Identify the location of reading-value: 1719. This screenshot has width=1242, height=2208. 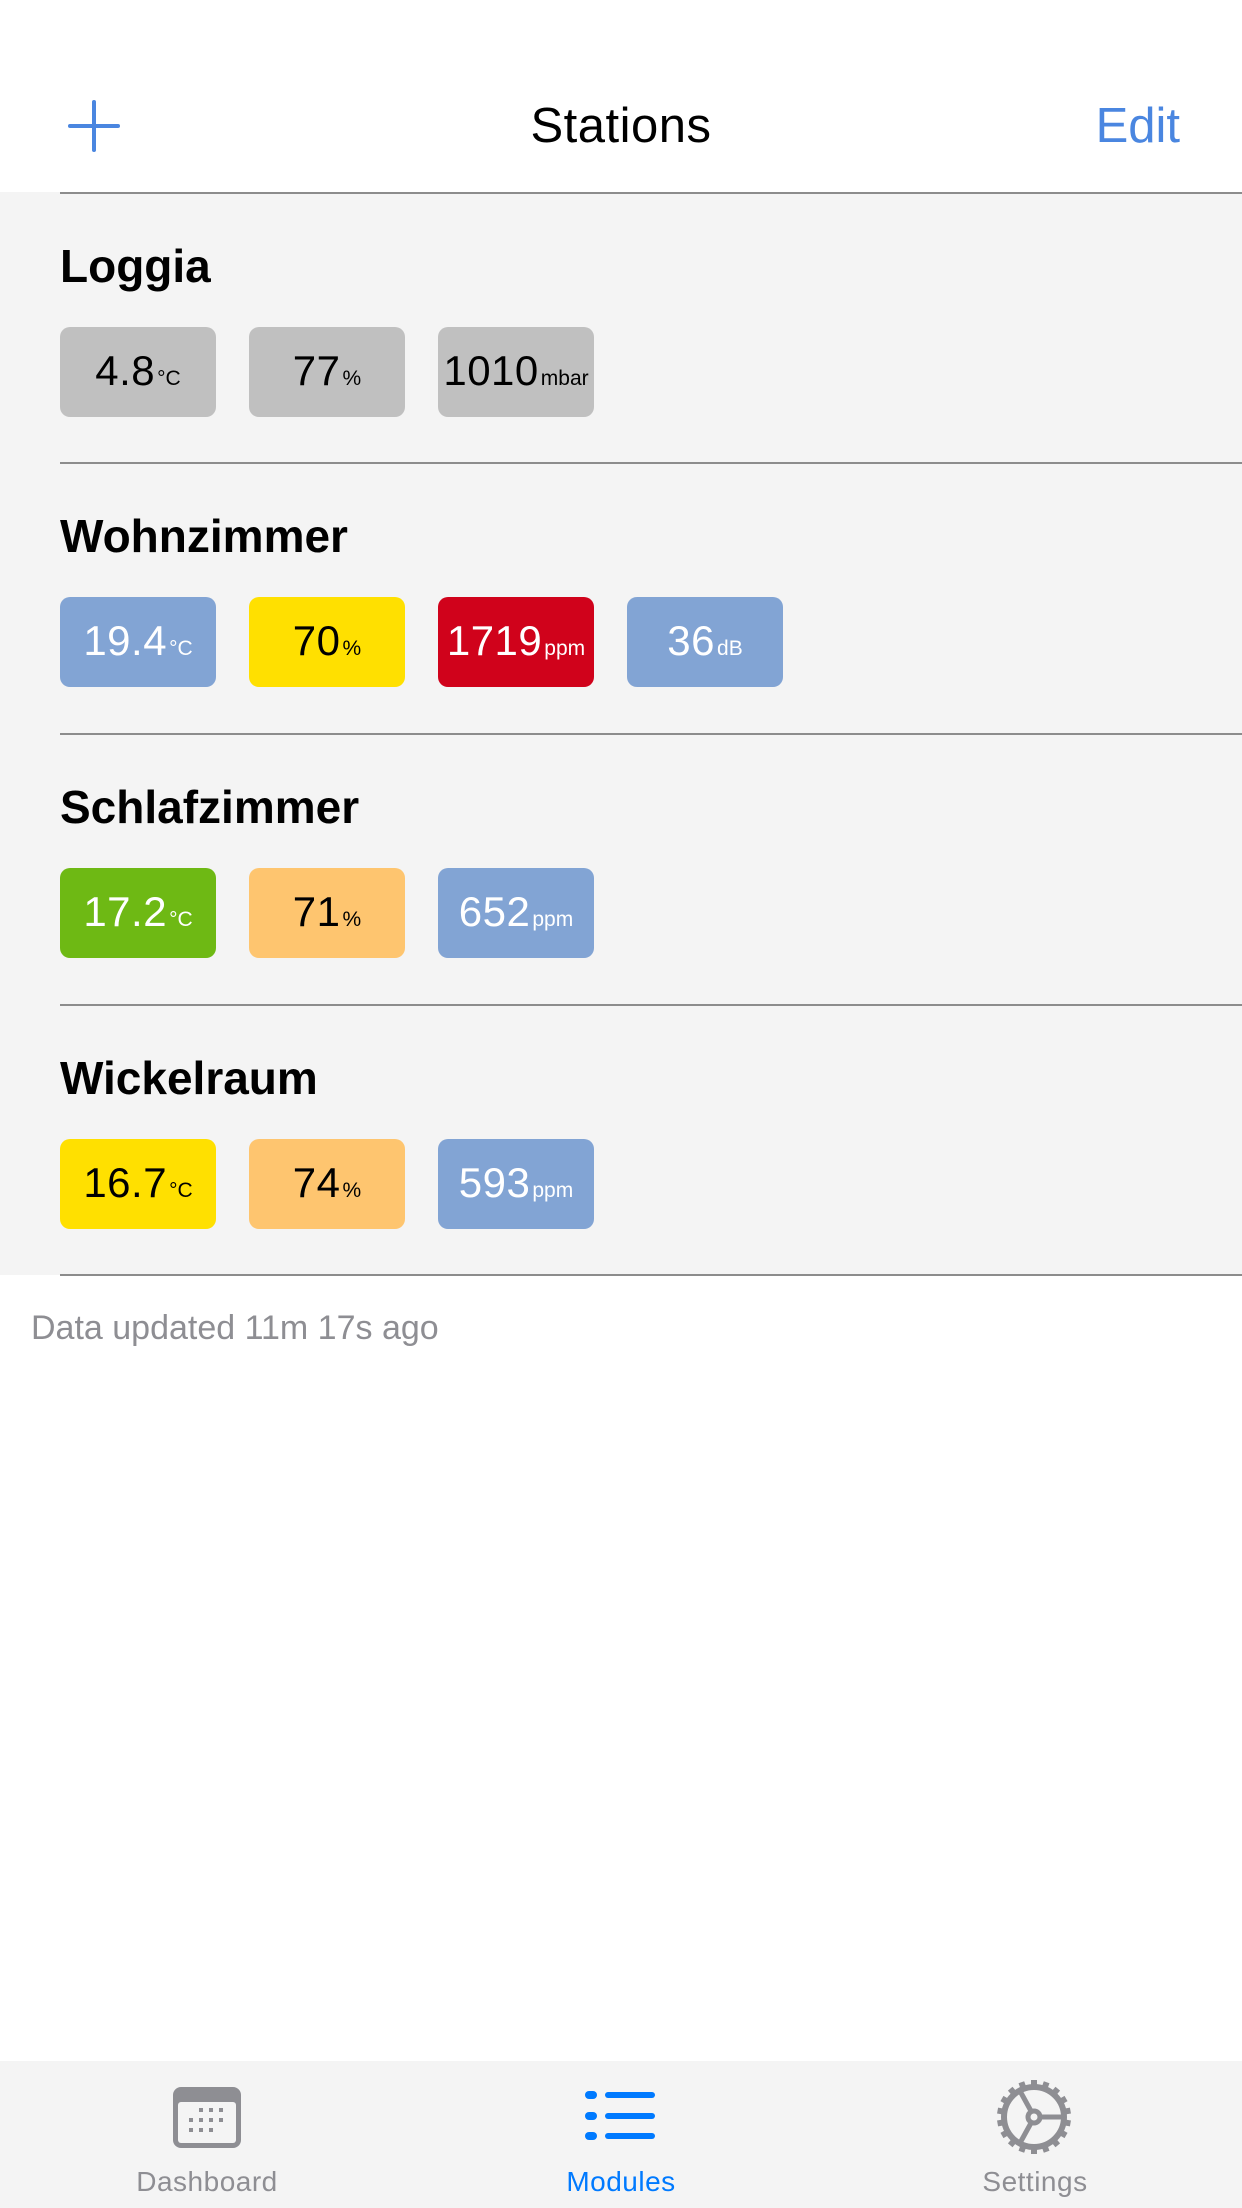
(494, 640).